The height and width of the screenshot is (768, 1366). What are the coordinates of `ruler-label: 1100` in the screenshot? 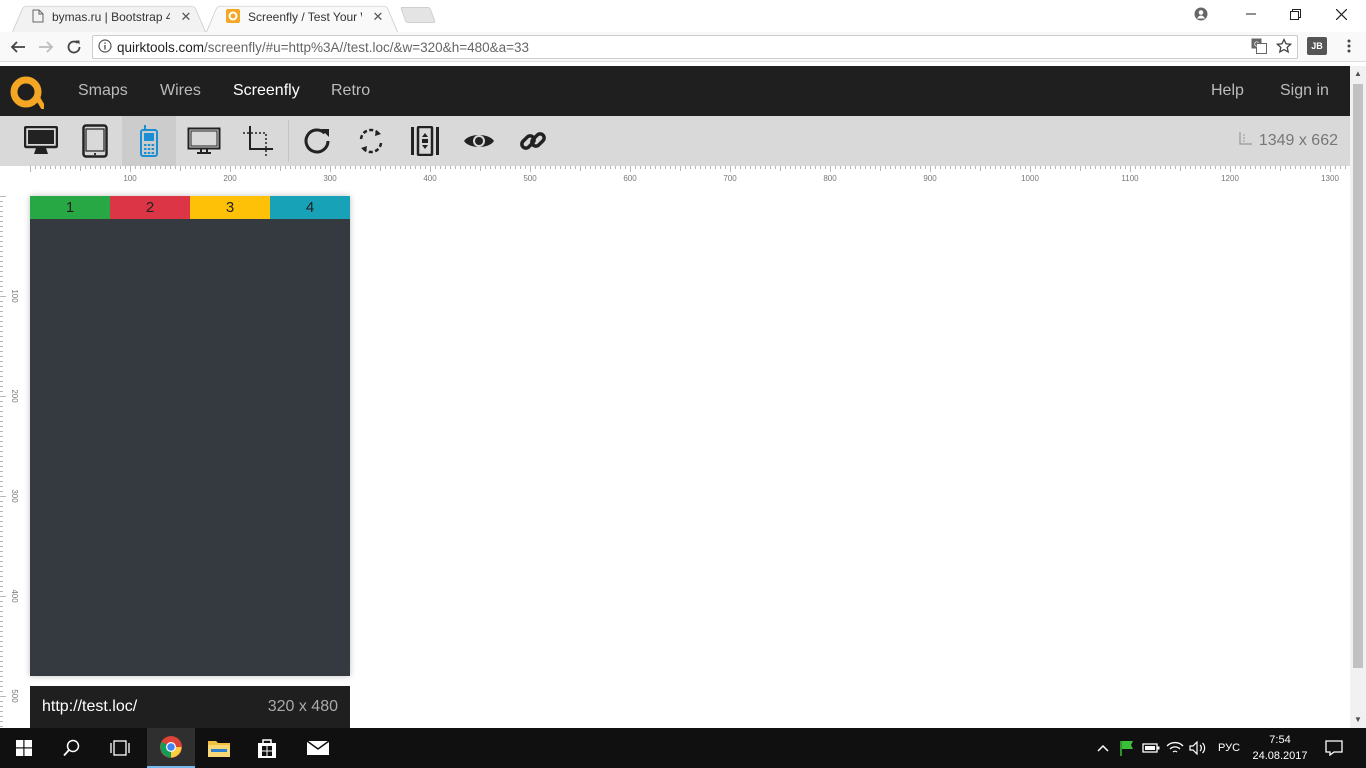 It's located at (1130, 178).